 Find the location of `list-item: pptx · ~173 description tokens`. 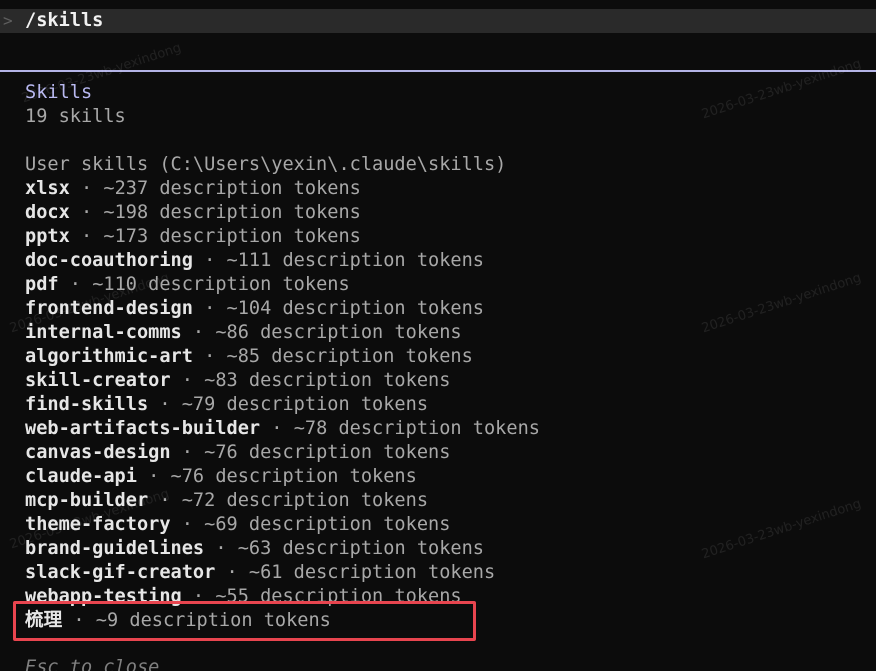

list-item: pptx · ~173 description tokens is located at coordinates (193, 237).